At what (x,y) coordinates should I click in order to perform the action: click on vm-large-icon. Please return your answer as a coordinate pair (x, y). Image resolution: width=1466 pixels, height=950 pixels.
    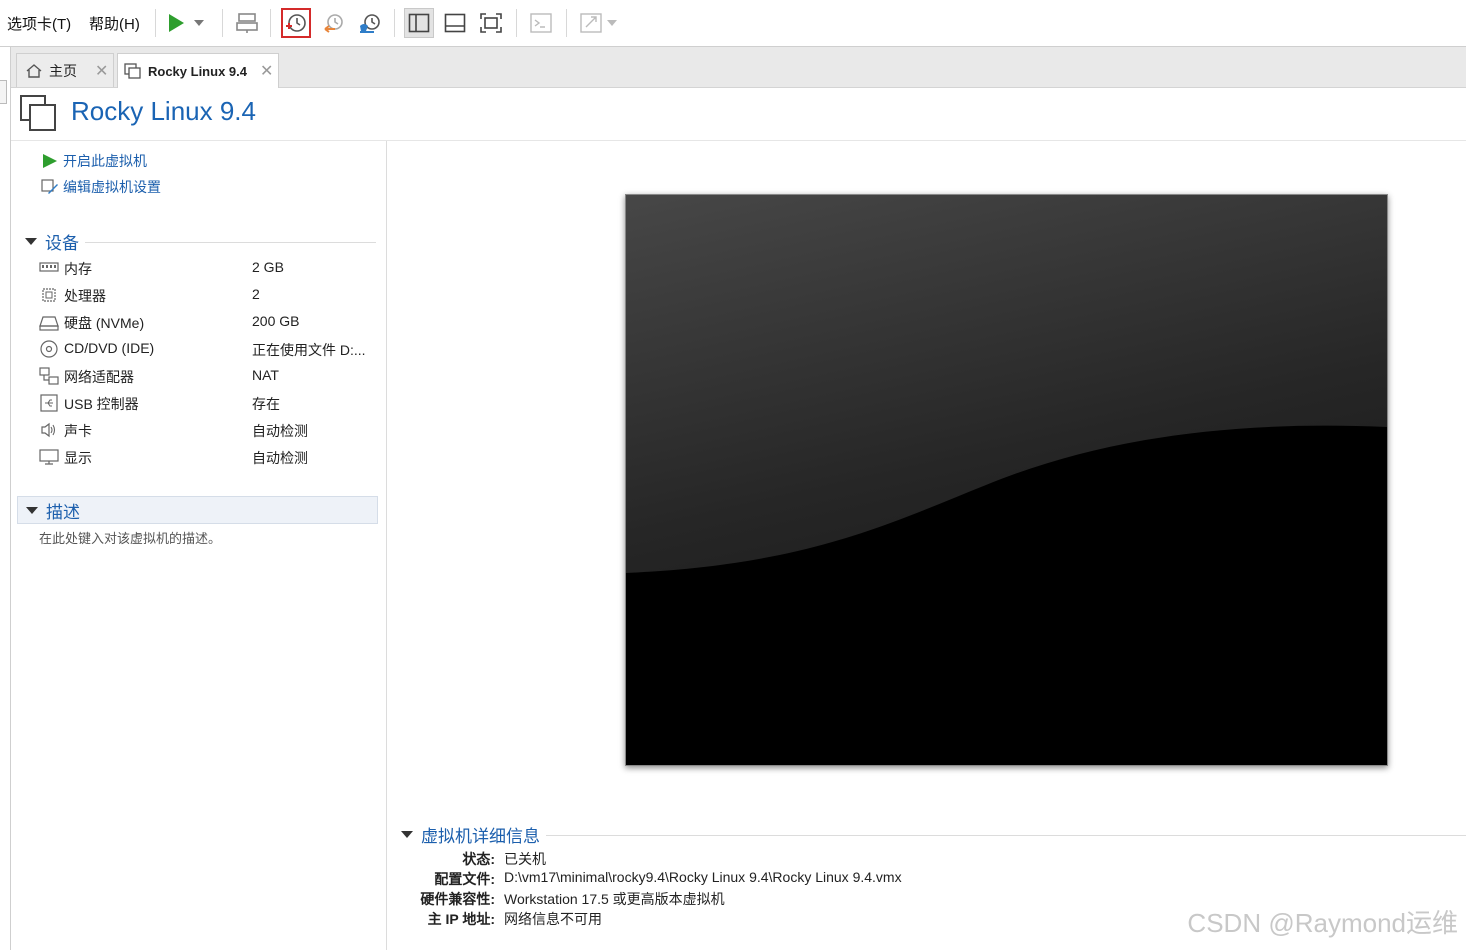
    Looking at the image, I should click on (38, 113).